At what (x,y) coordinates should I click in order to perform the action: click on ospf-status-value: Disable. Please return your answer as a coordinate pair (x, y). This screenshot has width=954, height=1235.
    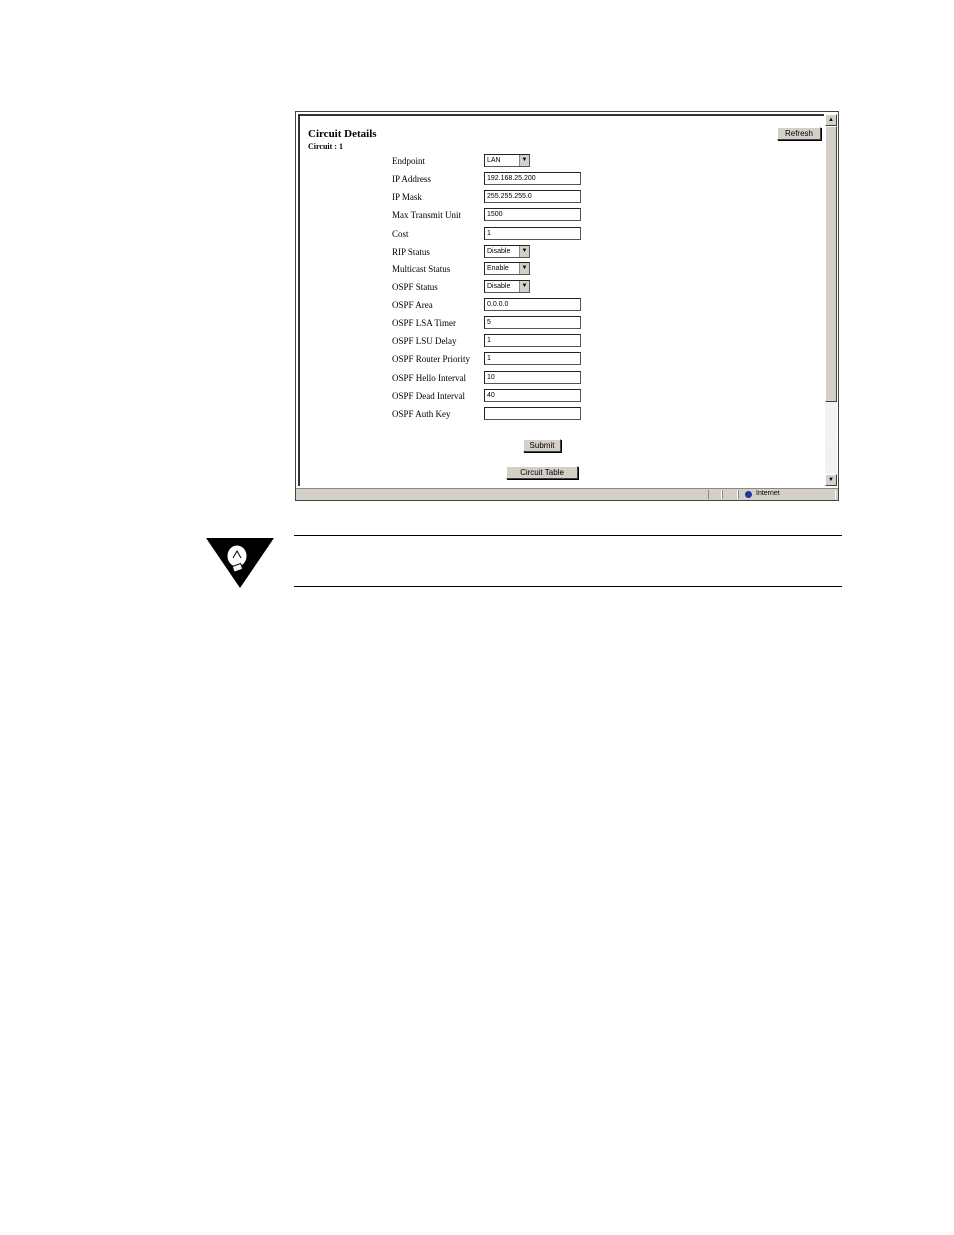
    Looking at the image, I should click on (499, 286).